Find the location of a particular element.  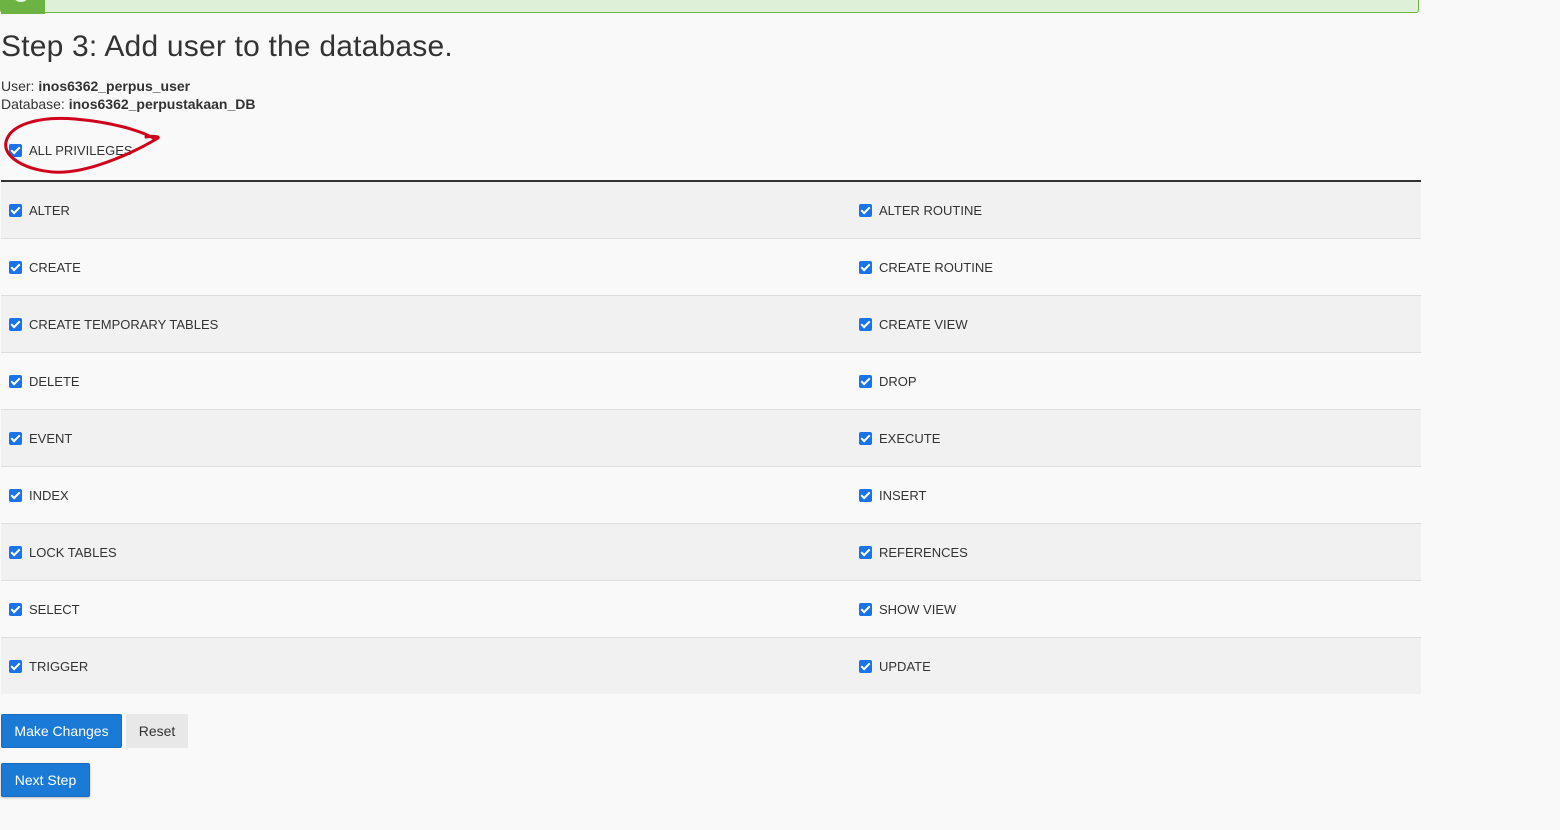

privilege-checkbox: EVENT is located at coordinates (426, 438).